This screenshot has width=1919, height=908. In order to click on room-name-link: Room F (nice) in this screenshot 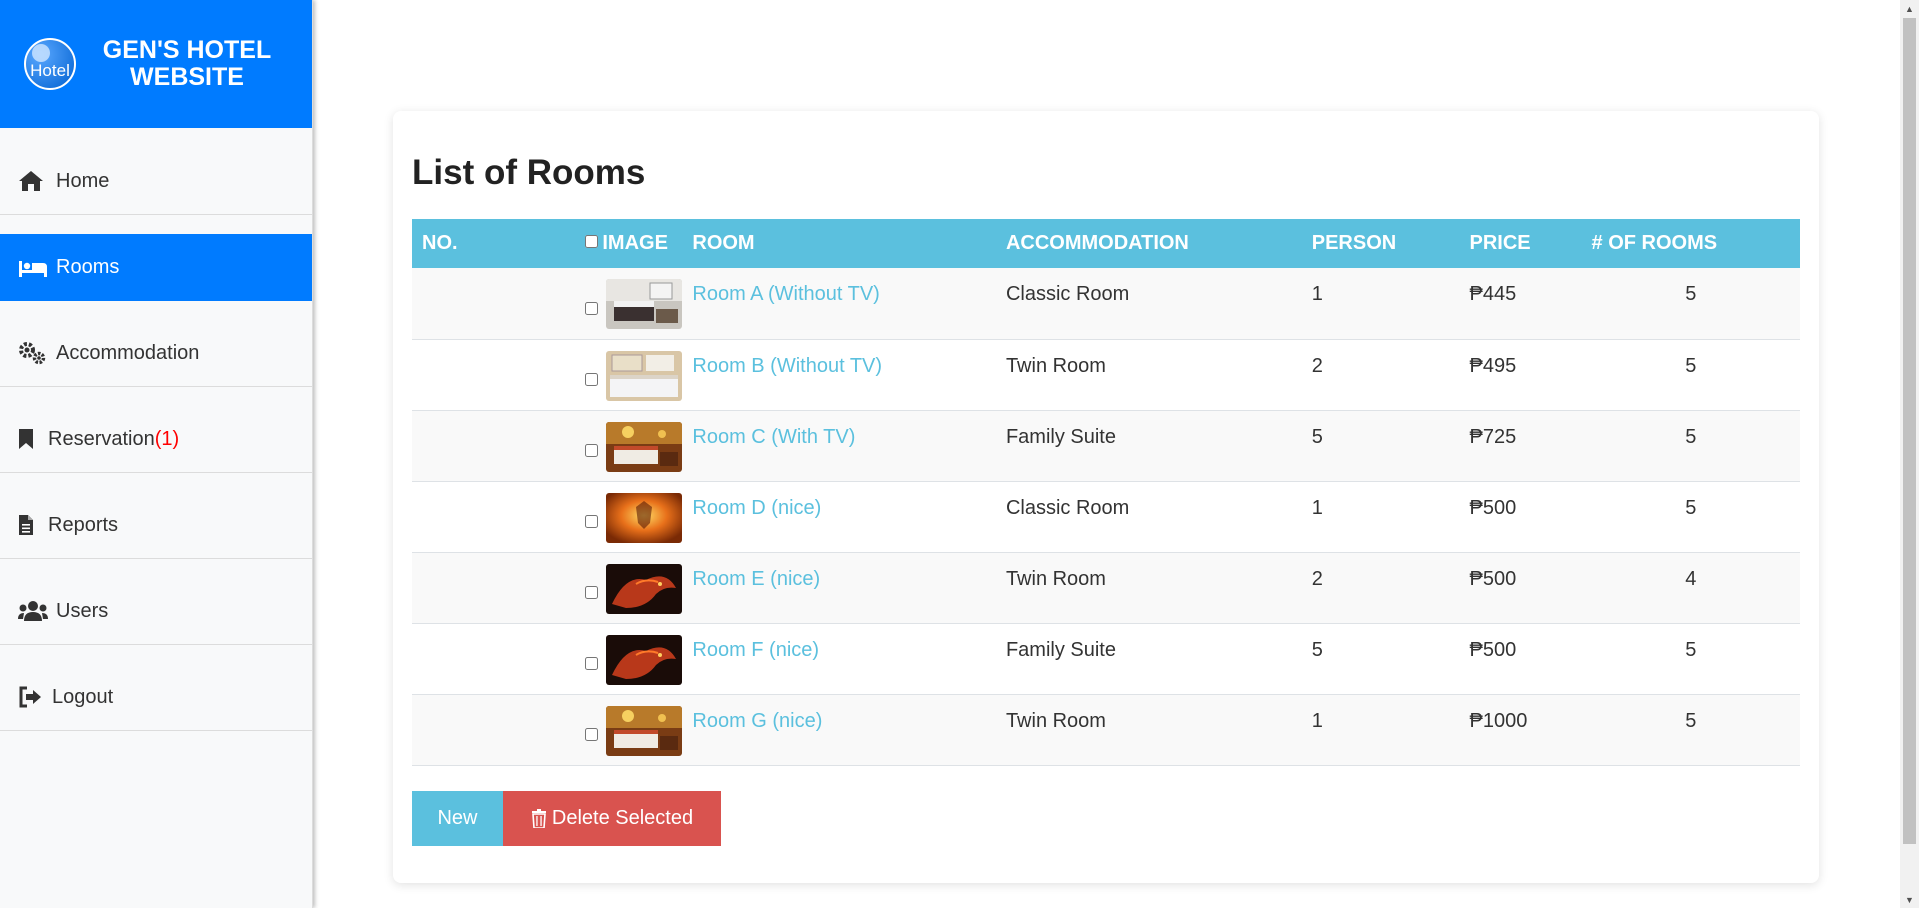, I will do `click(755, 650)`.